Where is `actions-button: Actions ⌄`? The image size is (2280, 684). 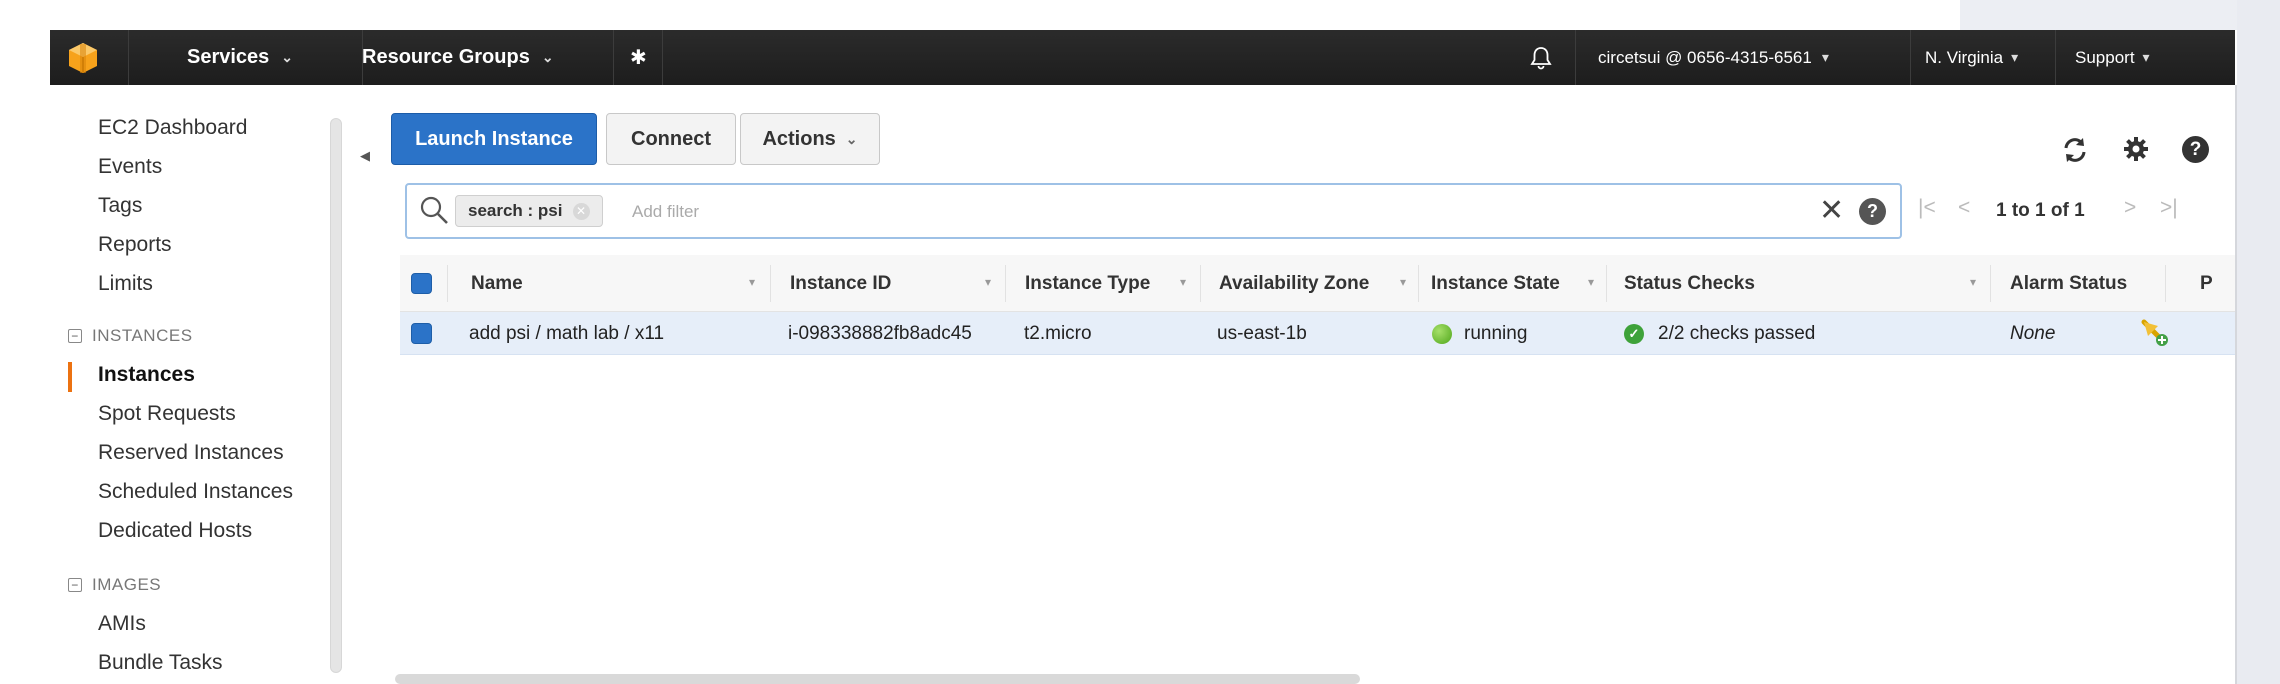 actions-button: Actions ⌄ is located at coordinates (810, 139).